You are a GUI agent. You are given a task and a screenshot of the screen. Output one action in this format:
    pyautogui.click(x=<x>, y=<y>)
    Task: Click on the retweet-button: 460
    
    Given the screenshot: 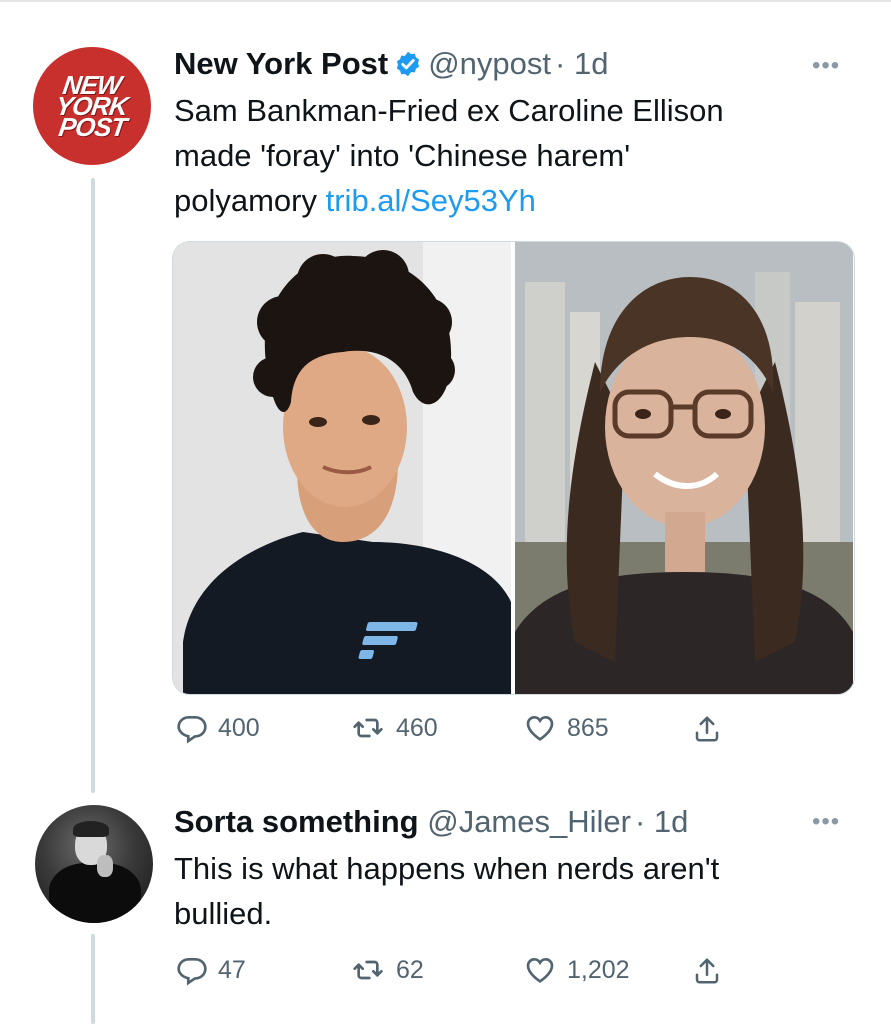 What is the action you would take?
    pyautogui.click(x=394, y=728)
    